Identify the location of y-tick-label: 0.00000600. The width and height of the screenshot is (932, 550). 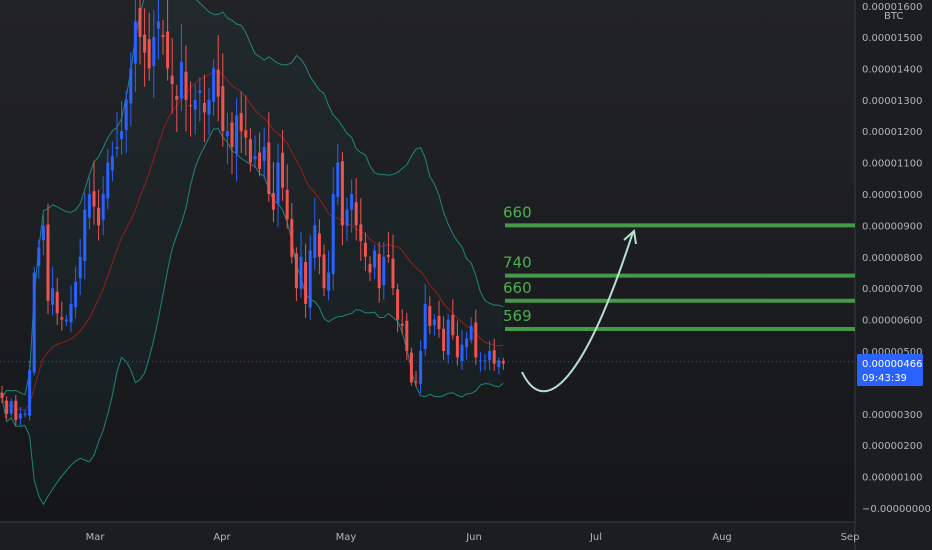
(892, 321).